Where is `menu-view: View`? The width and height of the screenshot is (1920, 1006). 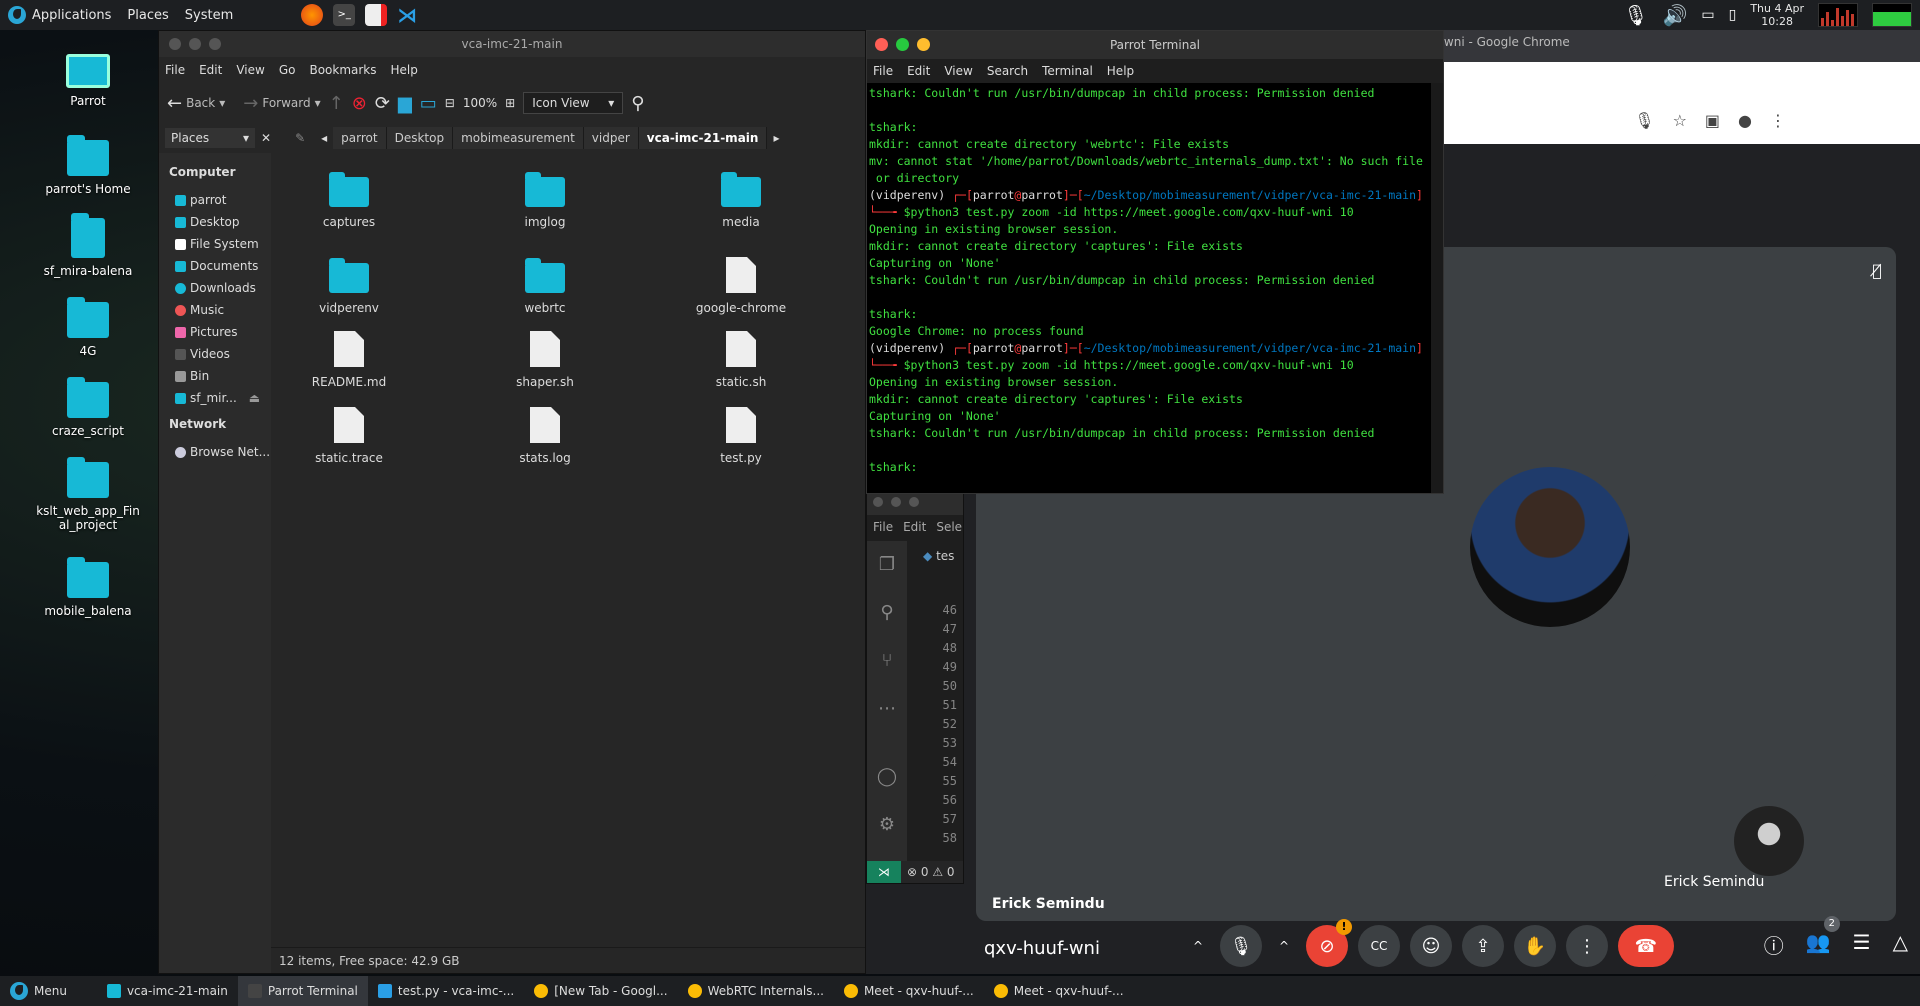
menu-view: View is located at coordinates (958, 71).